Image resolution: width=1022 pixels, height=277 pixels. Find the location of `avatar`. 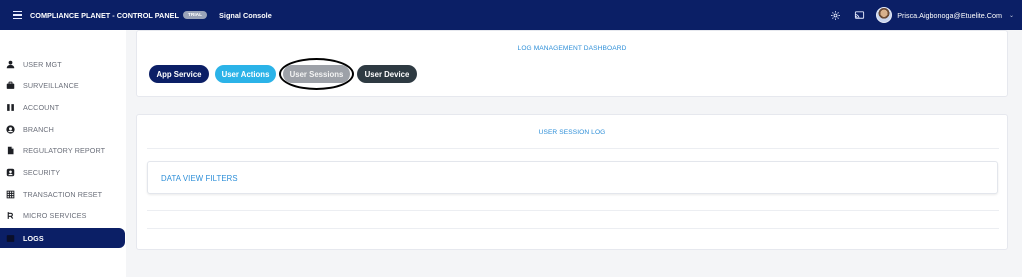

avatar is located at coordinates (884, 15).